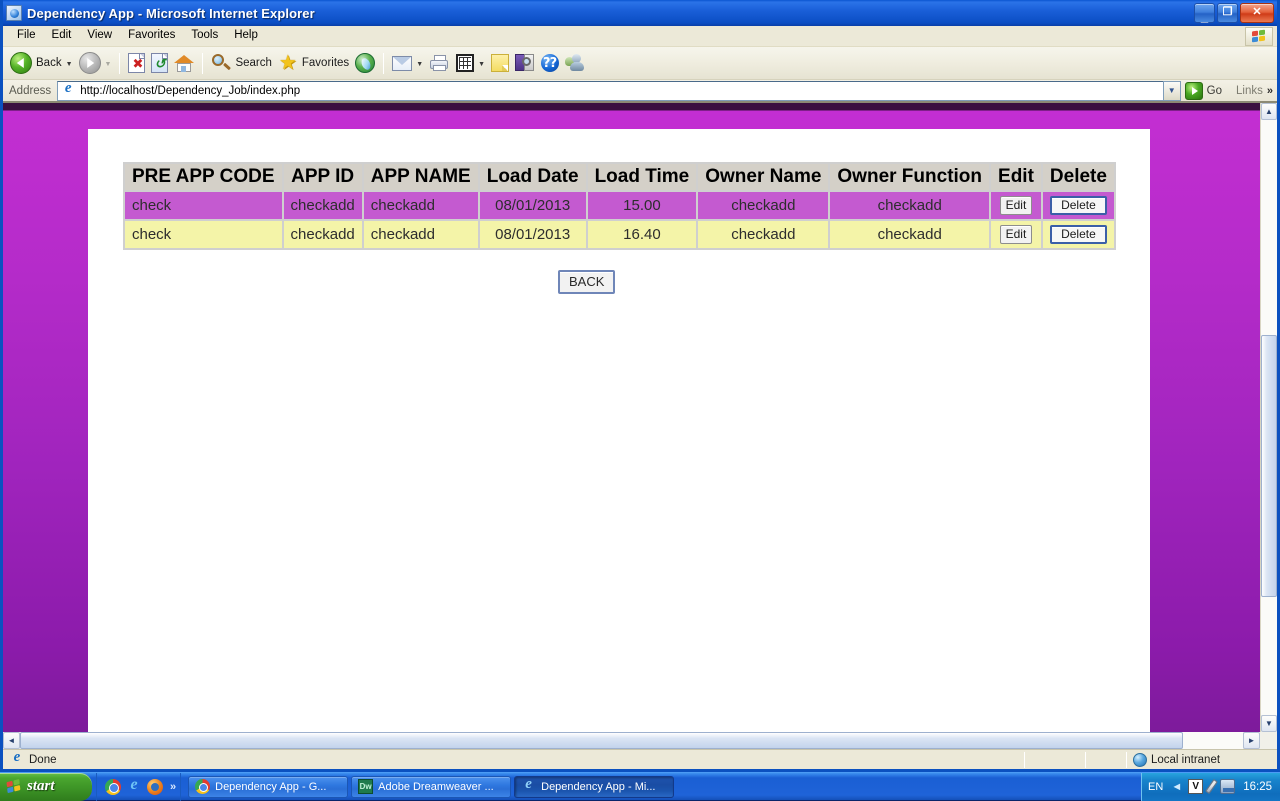 The width and height of the screenshot is (1280, 801). I want to click on cell-load-date: 08/01/2013, so click(533, 234).